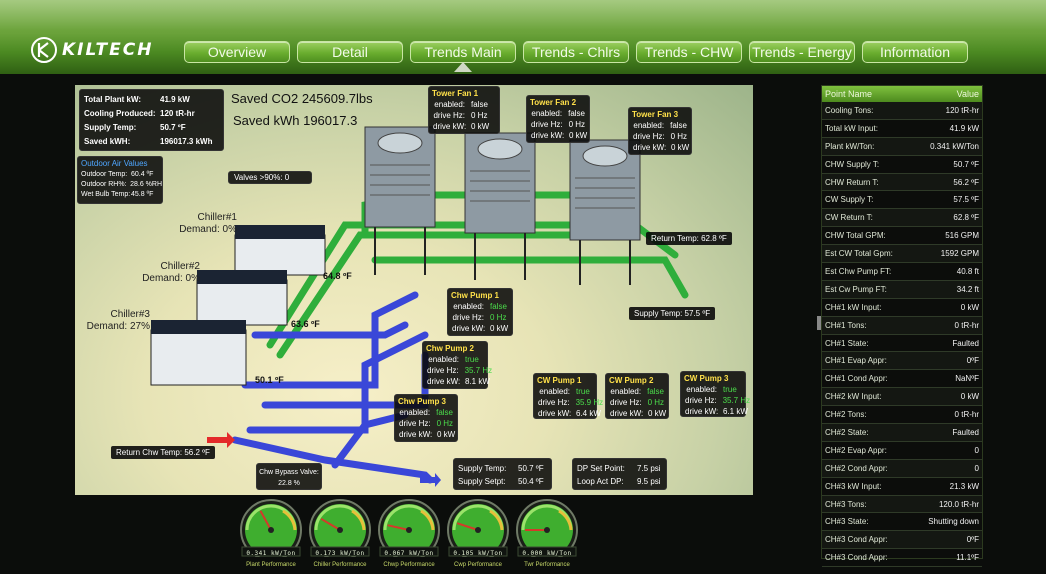 The width and height of the screenshot is (1046, 574). Describe the element at coordinates (295, 120) in the screenshot. I see `saved-kwh-text: Saved kWh 196017.3` at that location.